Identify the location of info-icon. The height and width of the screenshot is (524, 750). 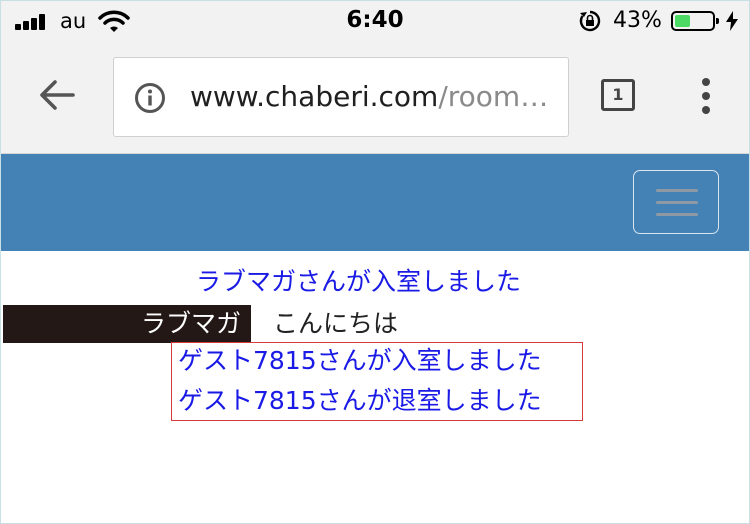
(150, 98).